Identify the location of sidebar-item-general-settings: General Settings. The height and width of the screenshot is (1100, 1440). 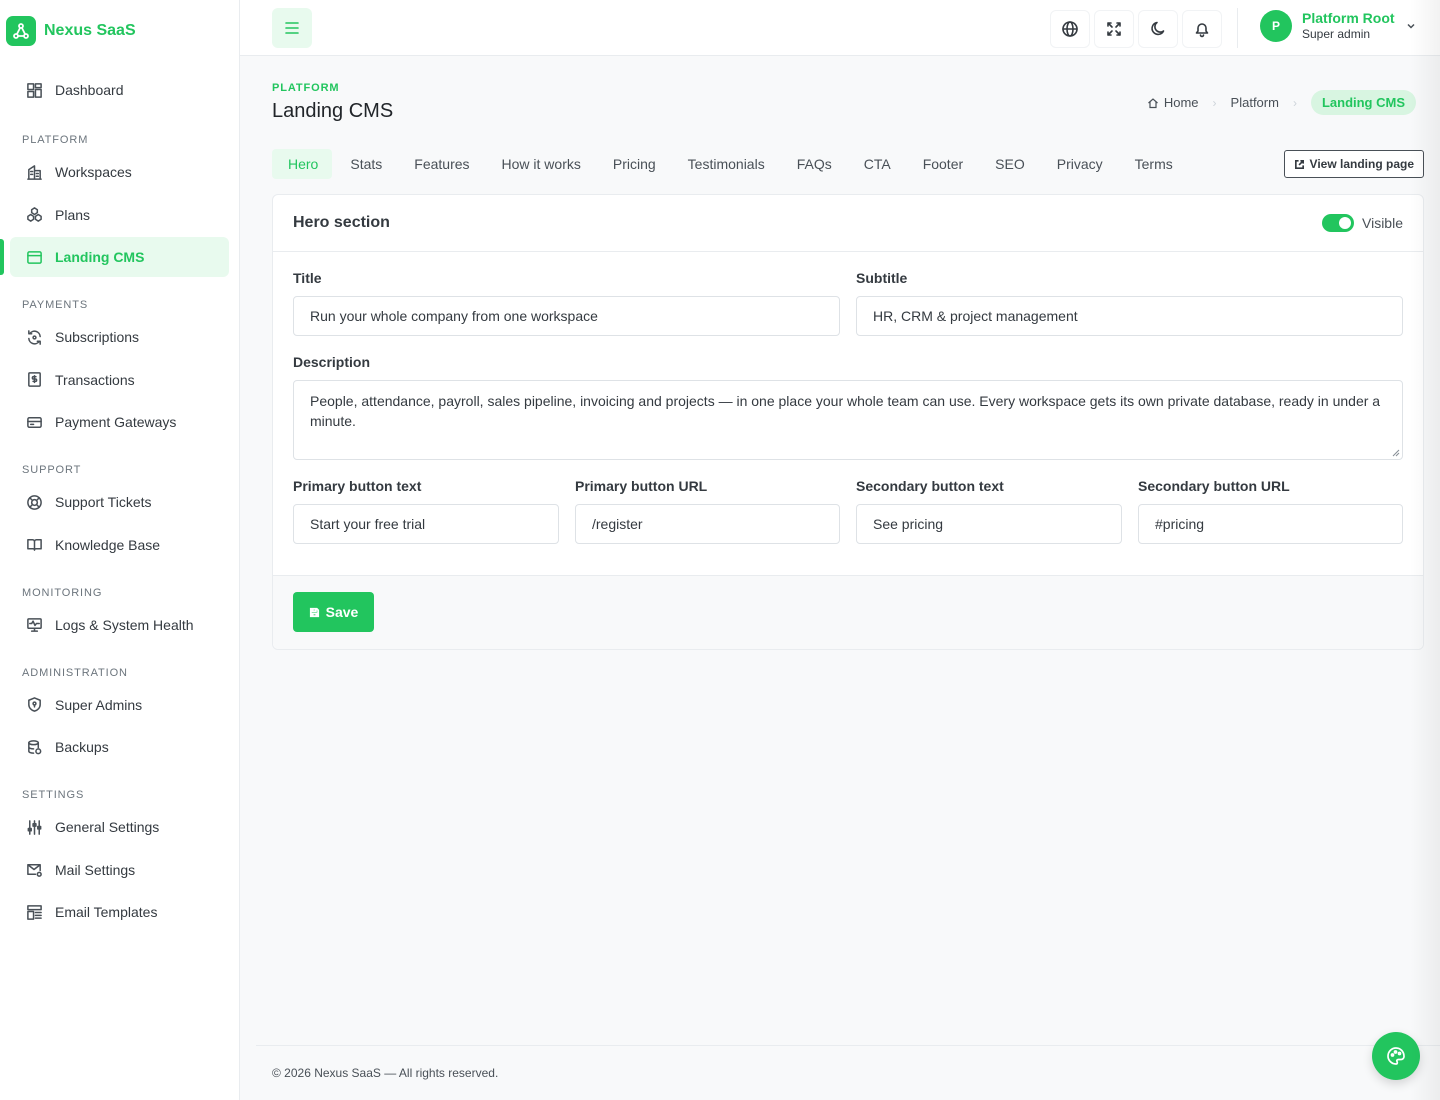
(119, 827).